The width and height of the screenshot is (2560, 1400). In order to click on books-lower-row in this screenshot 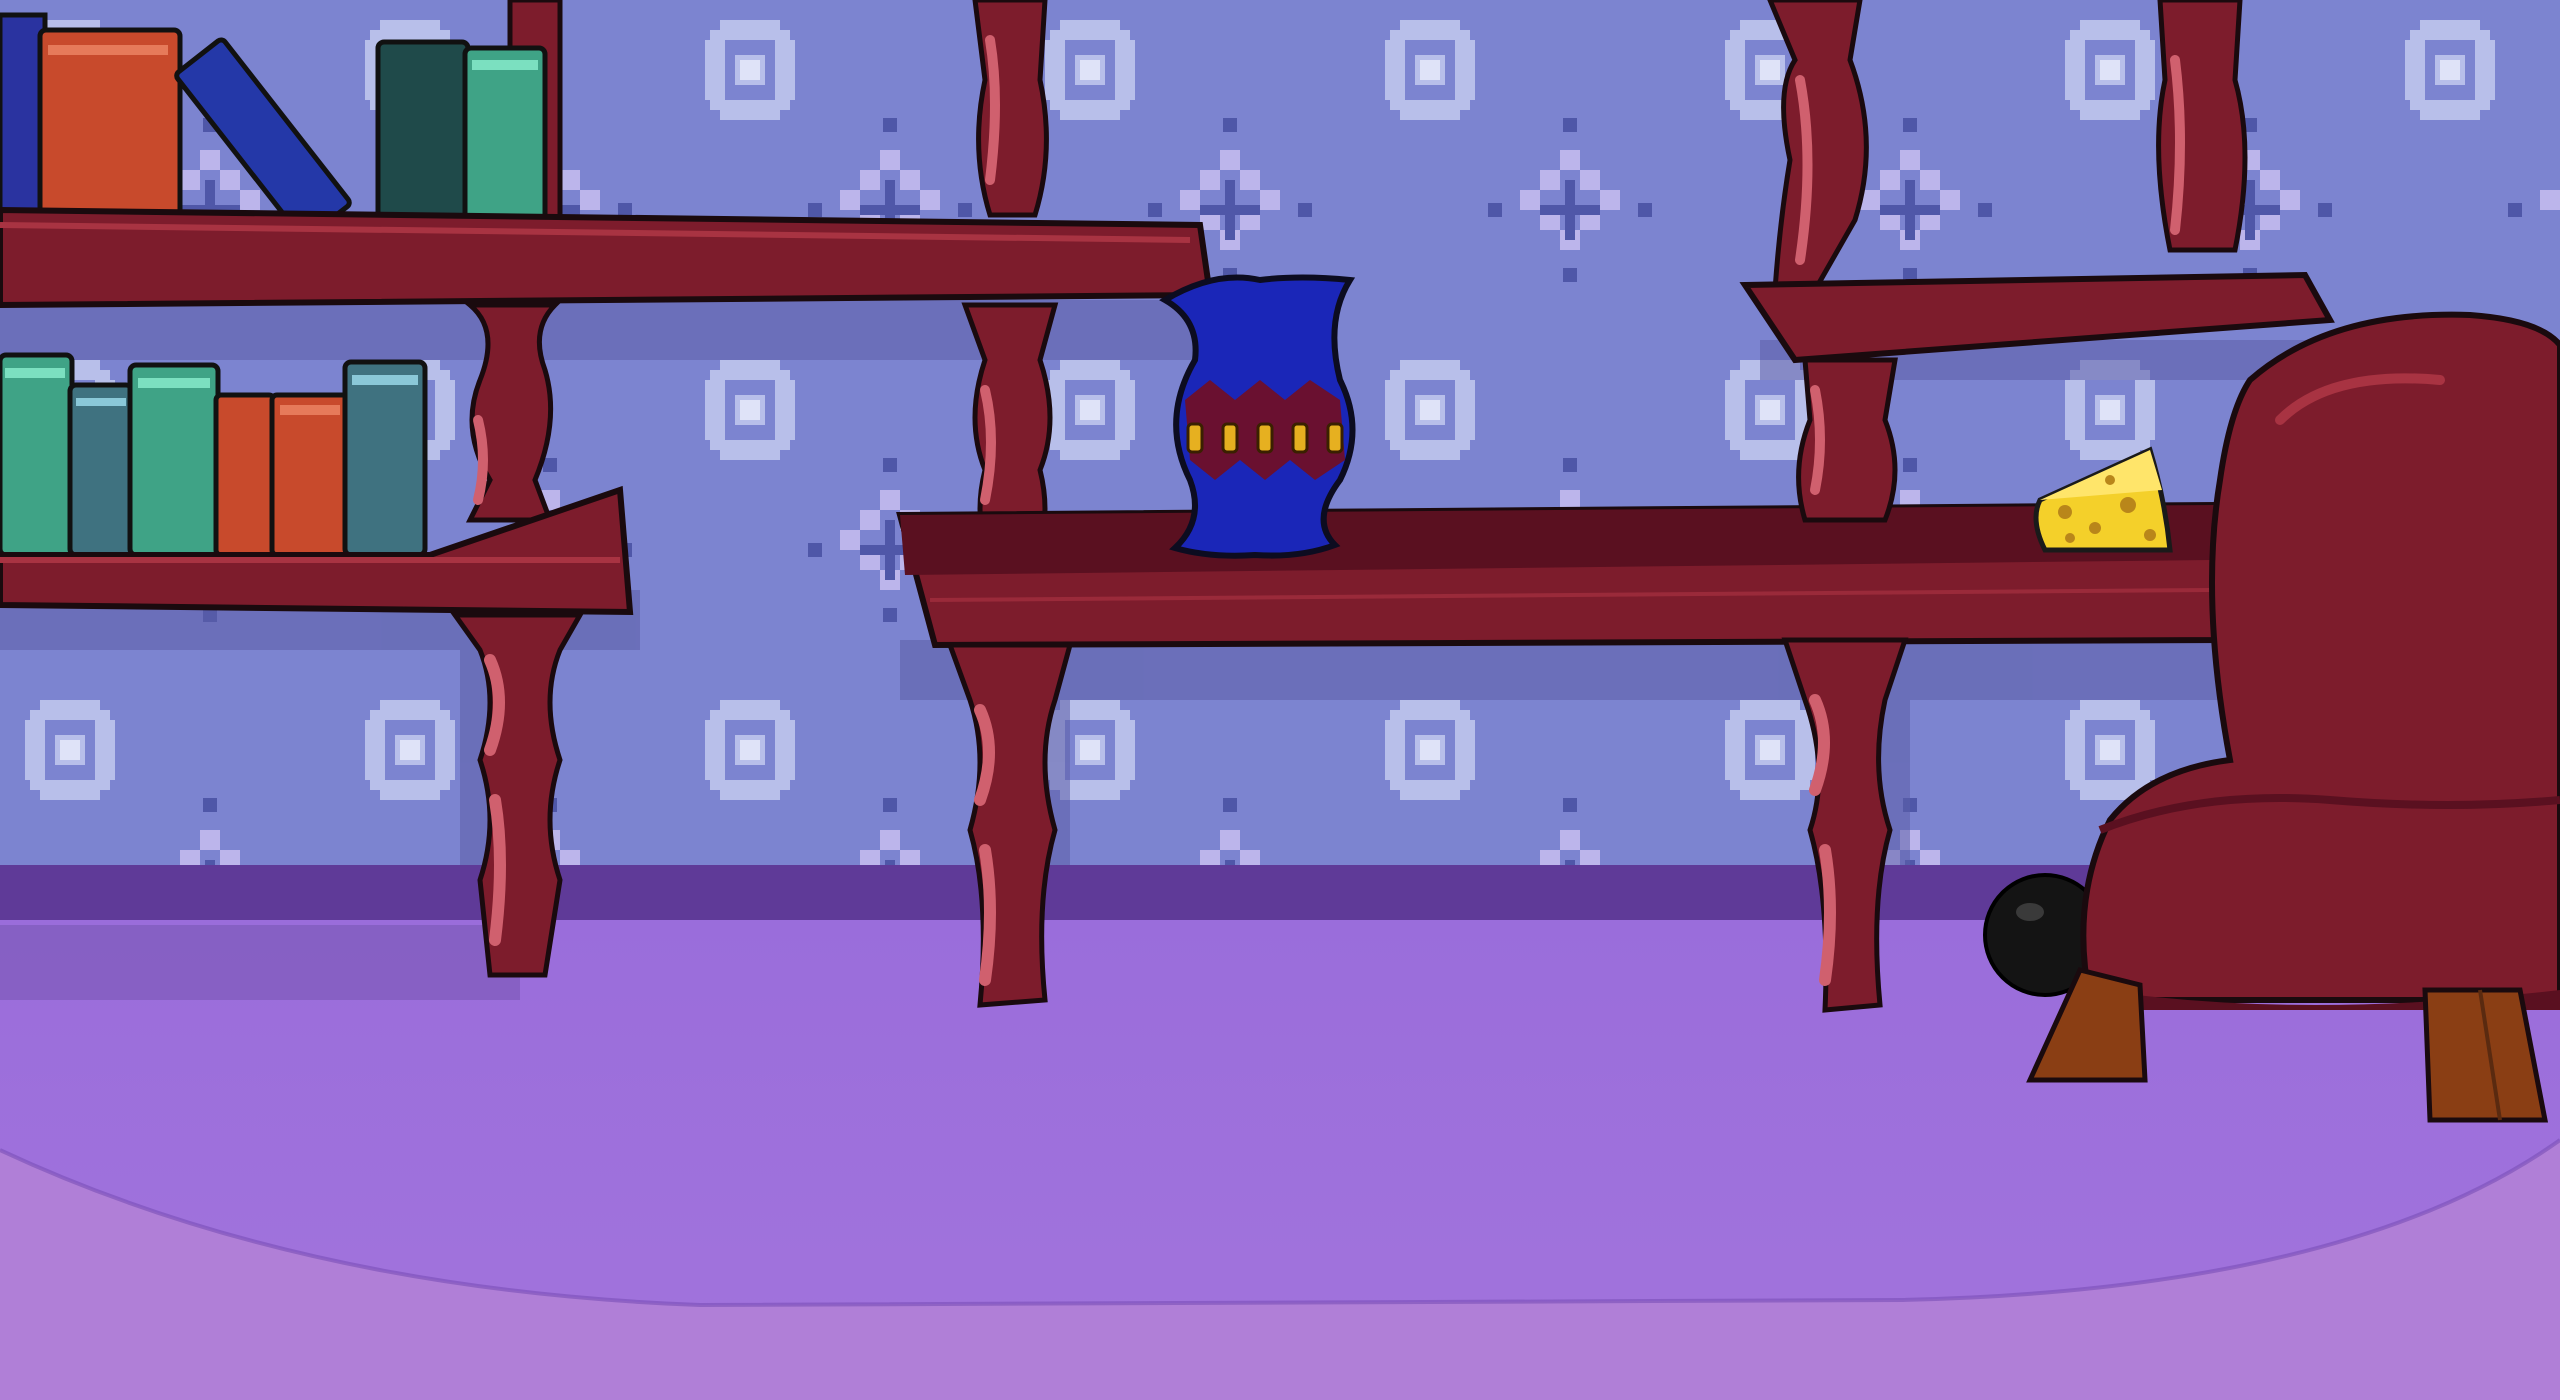, I will do `click(214, 455)`.